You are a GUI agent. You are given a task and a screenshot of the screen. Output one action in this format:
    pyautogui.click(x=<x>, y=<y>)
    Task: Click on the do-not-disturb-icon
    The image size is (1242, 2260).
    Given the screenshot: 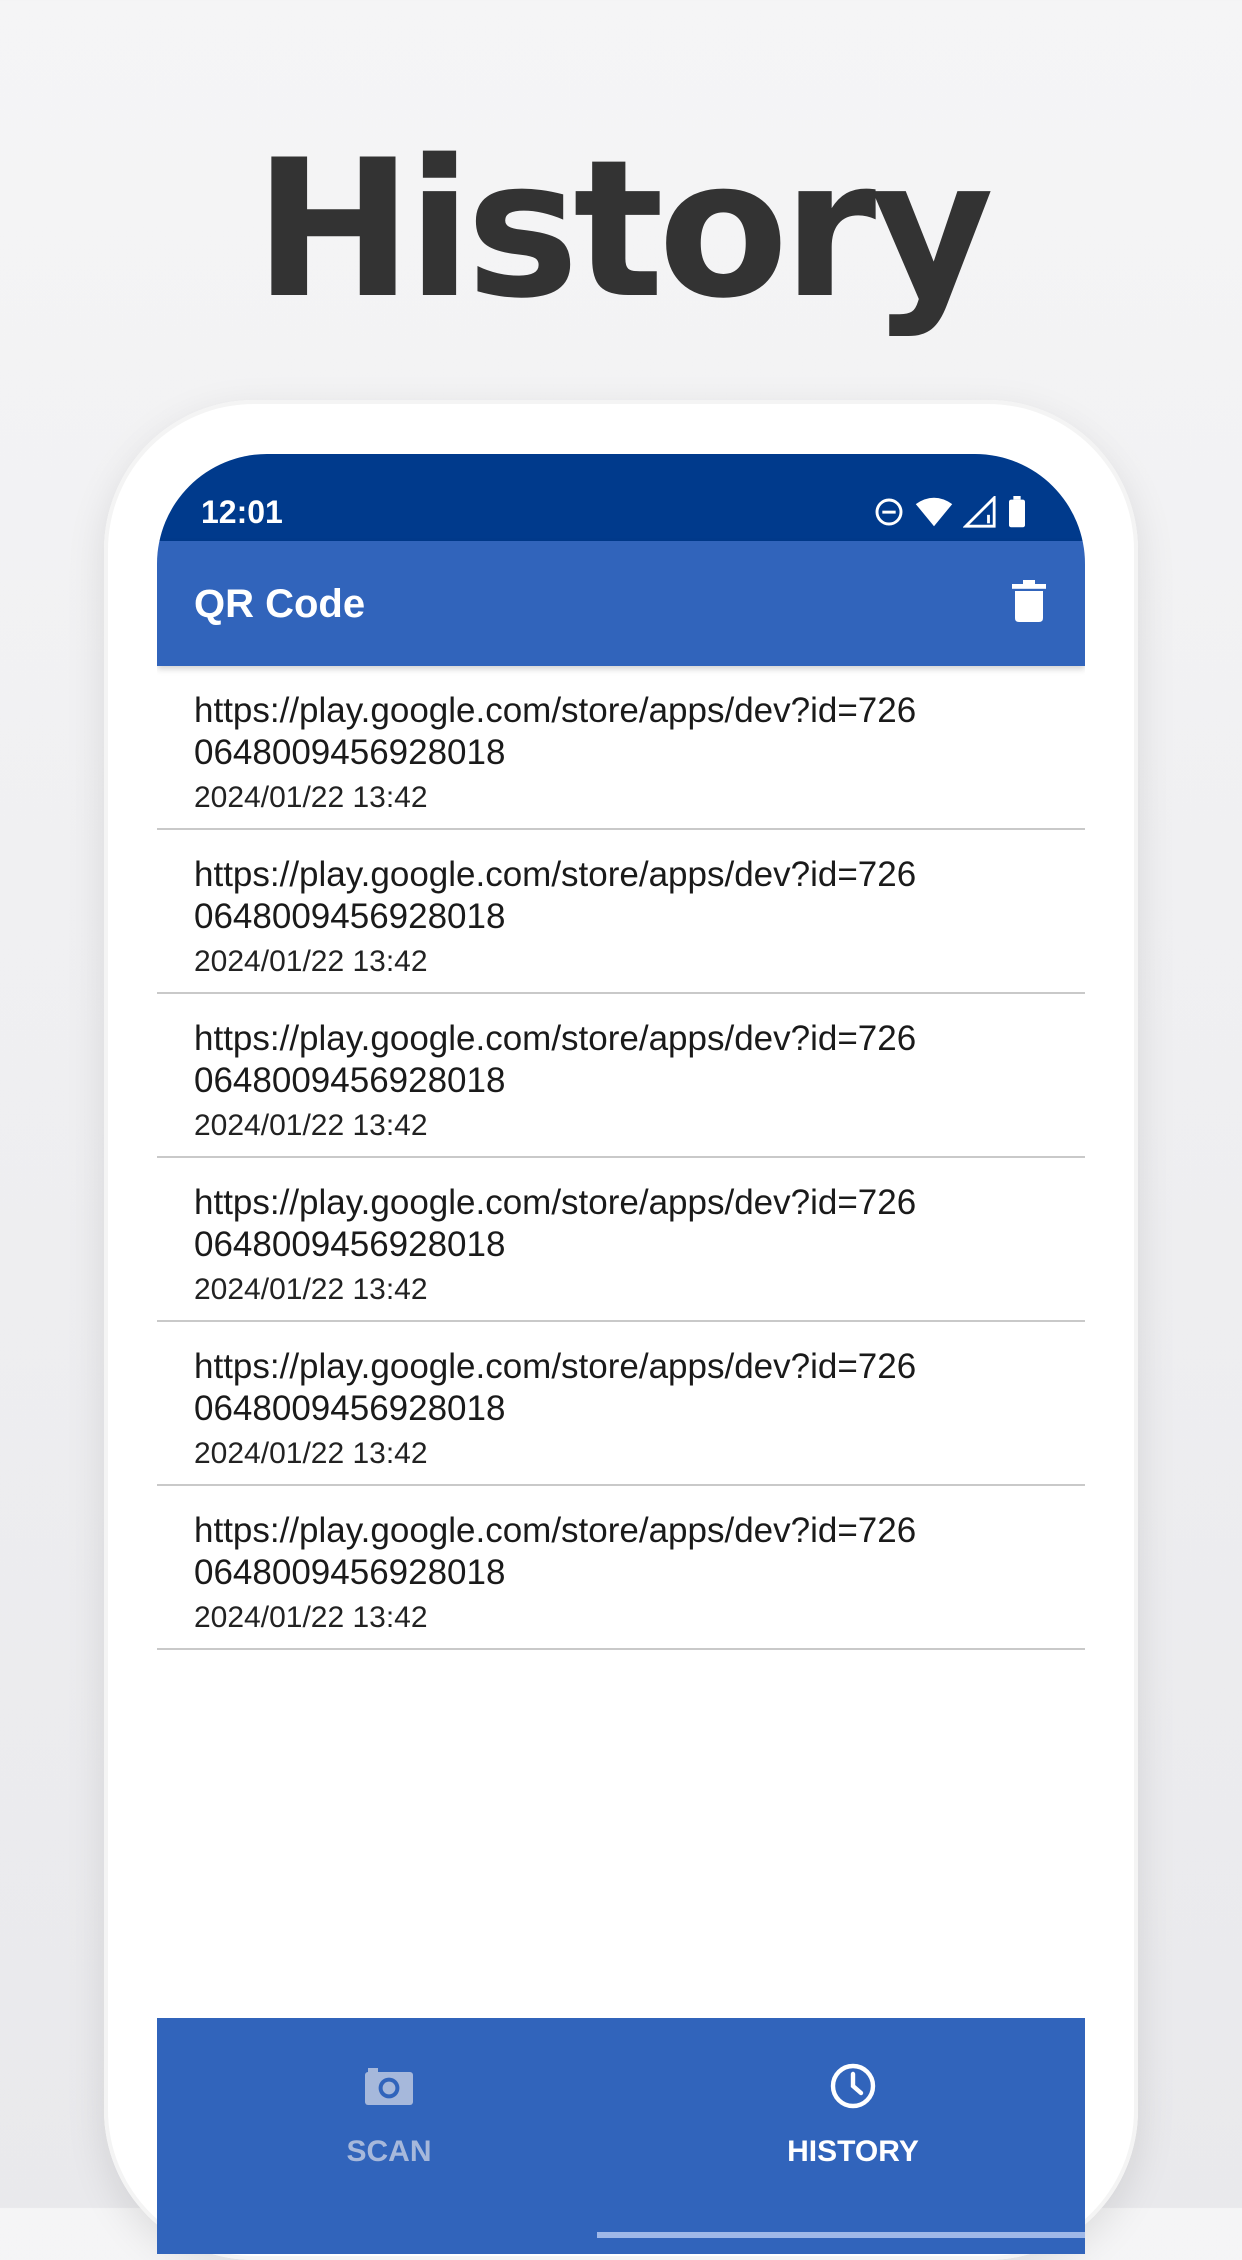 What is the action you would take?
    pyautogui.click(x=889, y=512)
    